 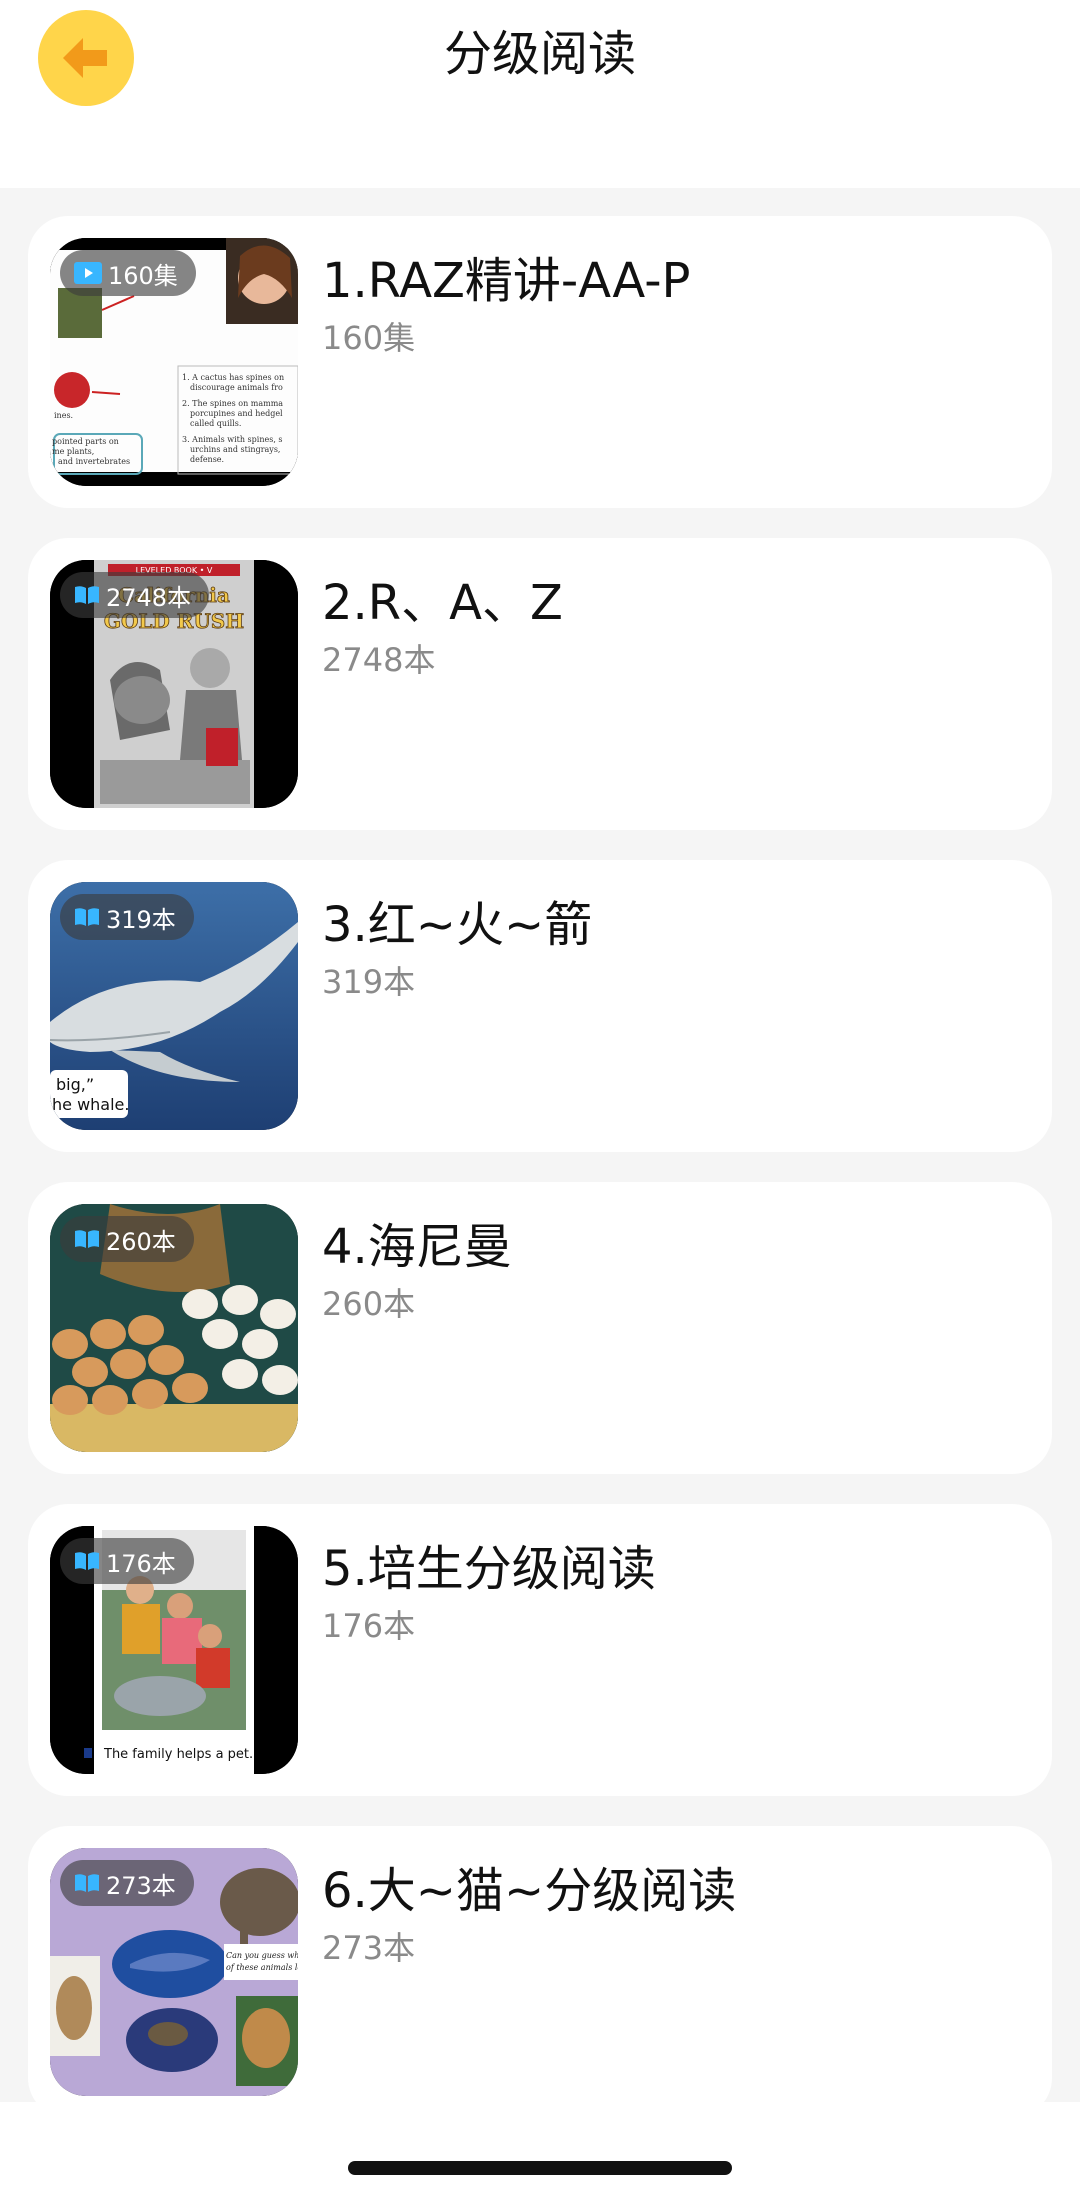 I want to click on thumb-text: 2. The spines on mamma, so click(x=232, y=403).